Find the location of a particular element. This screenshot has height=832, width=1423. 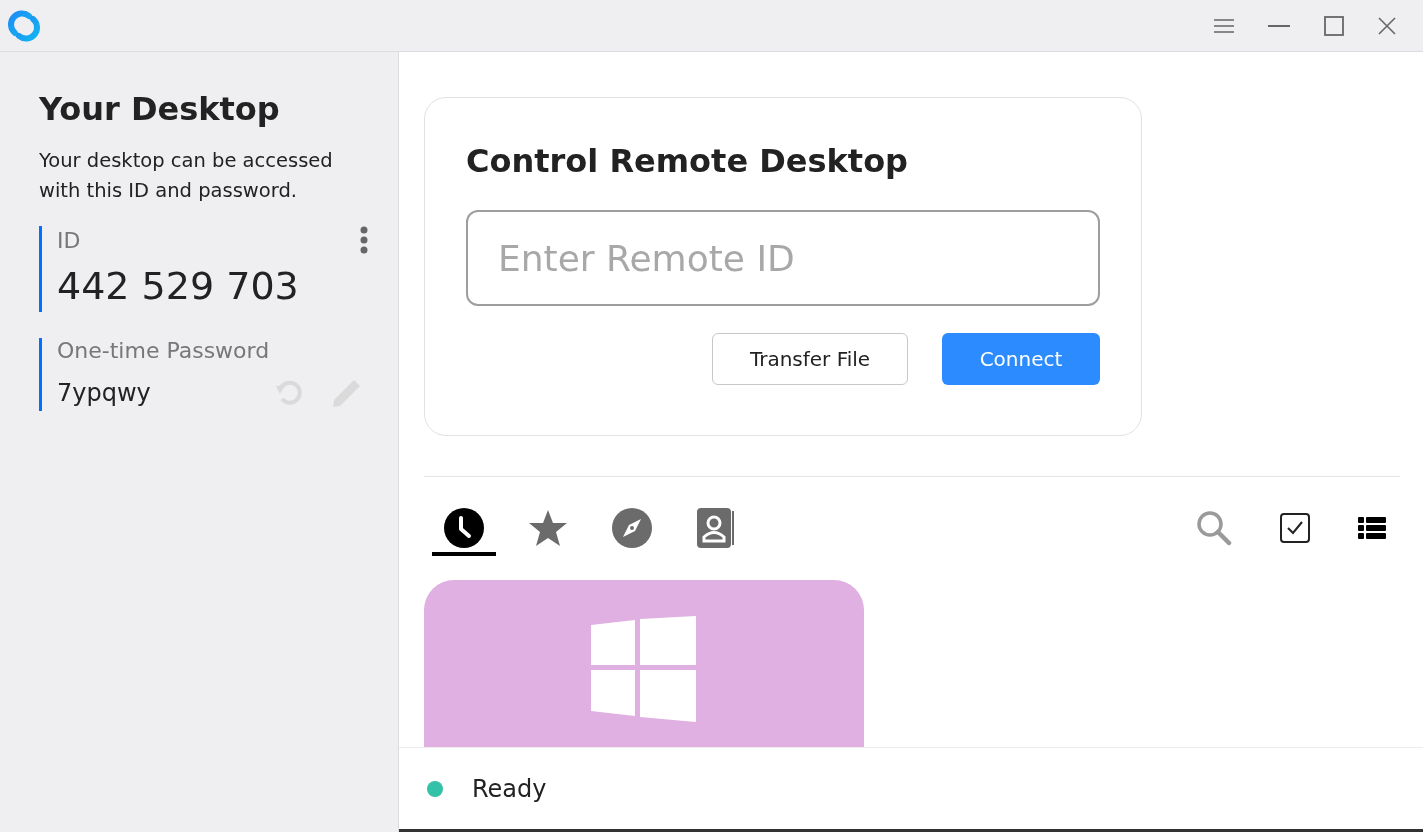

sidebar-description: Your desktop can be accessed with this ID and password. is located at coordinates (186, 176).